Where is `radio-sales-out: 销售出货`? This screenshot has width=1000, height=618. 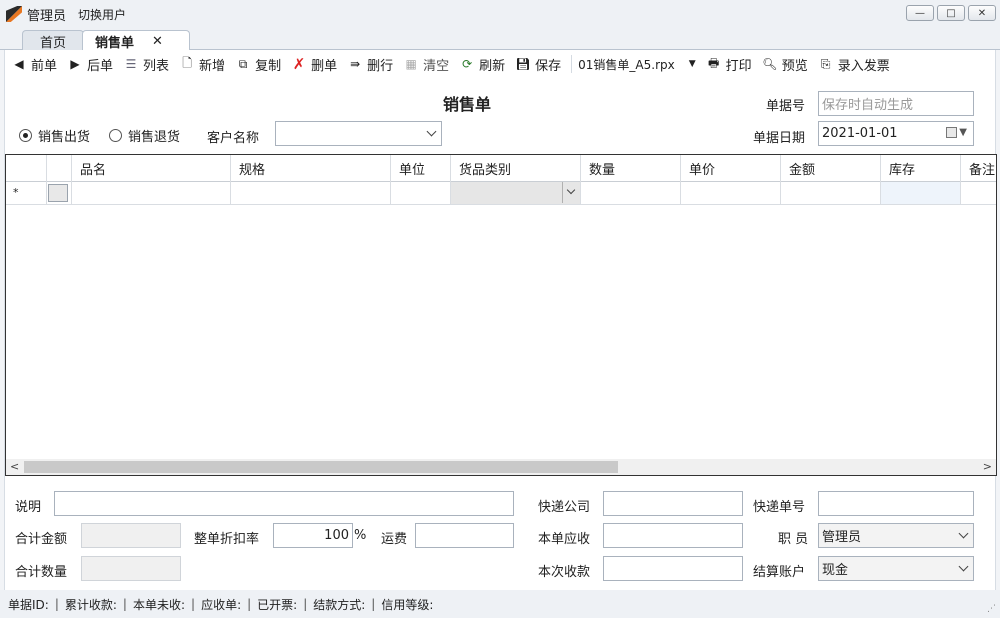 radio-sales-out: 销售出货 is located at coordinates (54, 135).